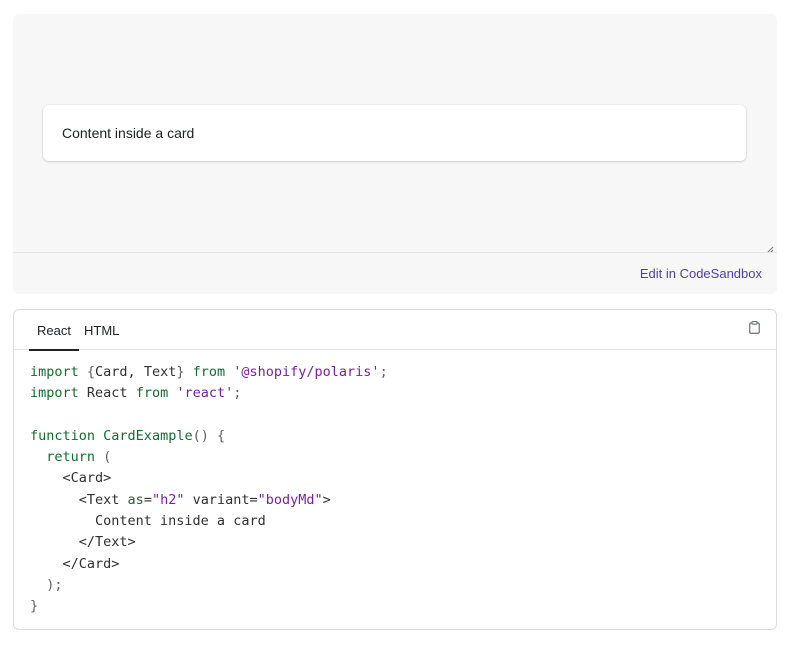 Image resolution: width=800 pixels, height=661 pixels. Describe the element at coordinates (128, 133) in the screenshot. I see `card-text: Content inside a card` at that location.